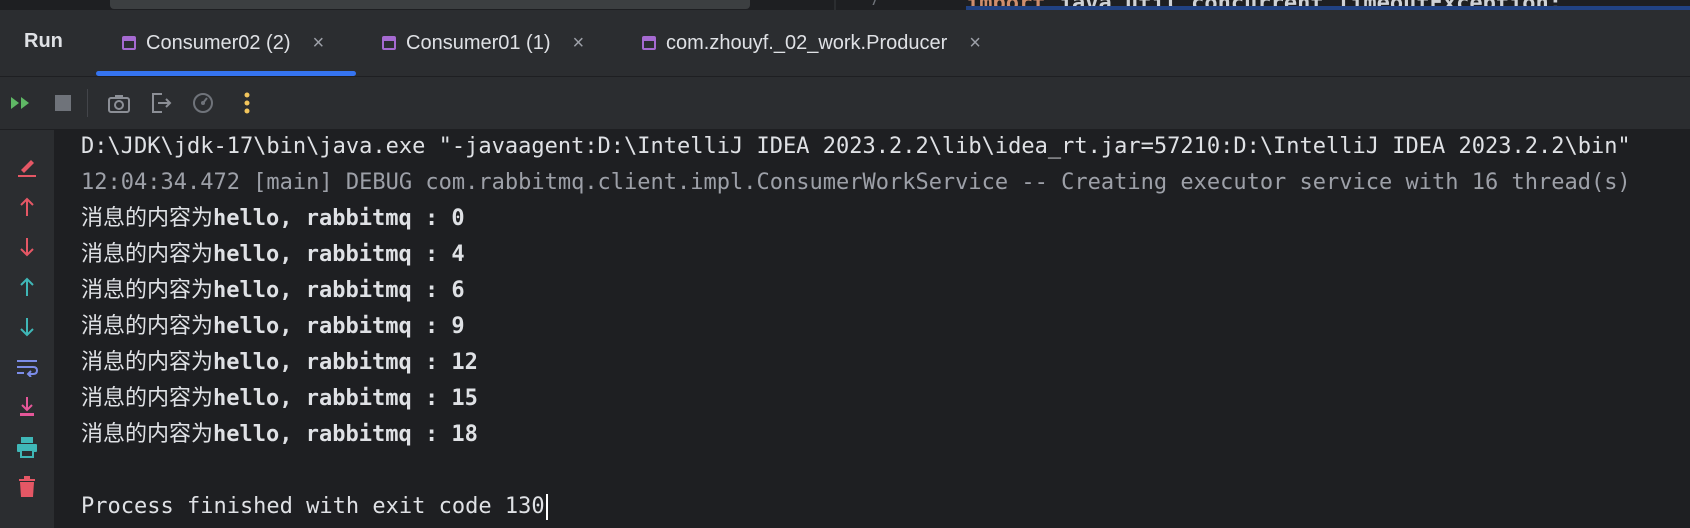 This screenshot has height=528, width=1690. I want to click on message-text: hello, rabbitmq : 18, so click(345, 434).